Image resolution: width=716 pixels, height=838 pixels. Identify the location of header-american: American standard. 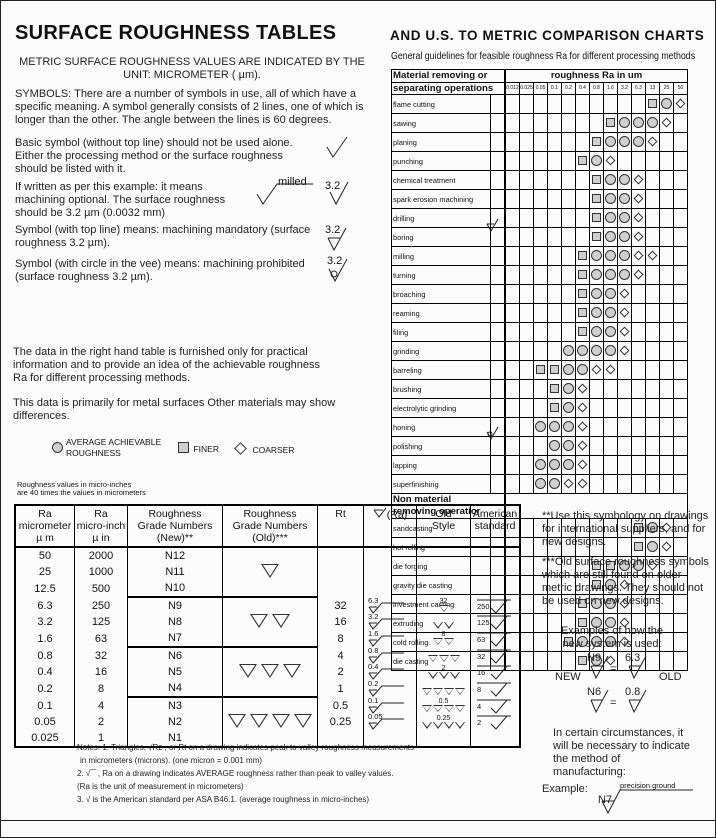
(495, 526).